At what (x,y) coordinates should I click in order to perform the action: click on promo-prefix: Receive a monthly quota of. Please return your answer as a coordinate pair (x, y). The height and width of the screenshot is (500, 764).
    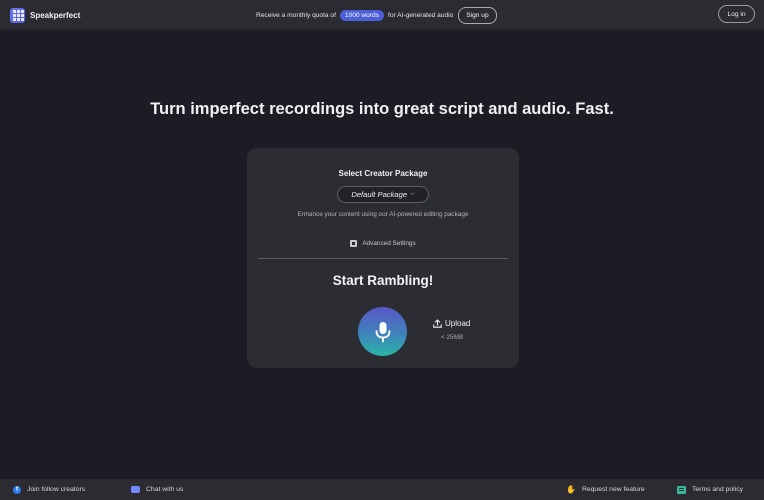
    Looking at the image, I should click on (296, 15).